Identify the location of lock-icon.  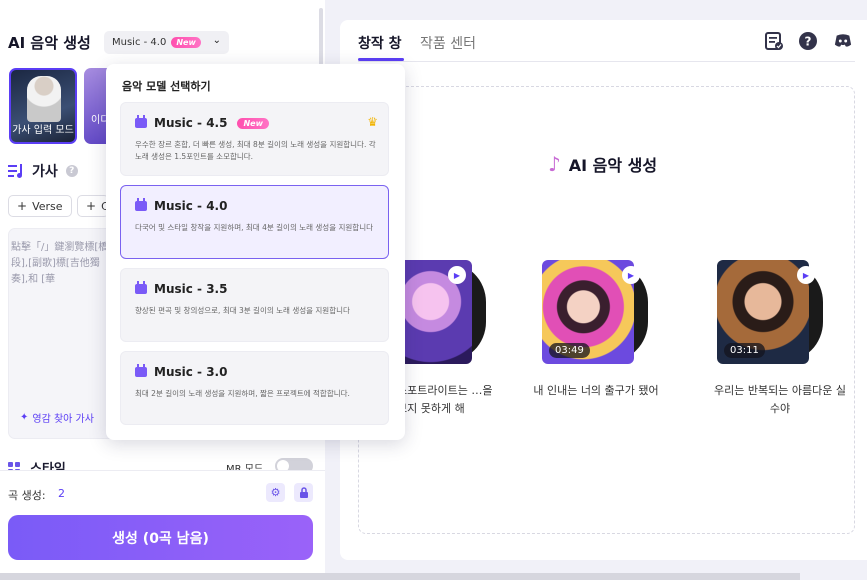
(303, 492).